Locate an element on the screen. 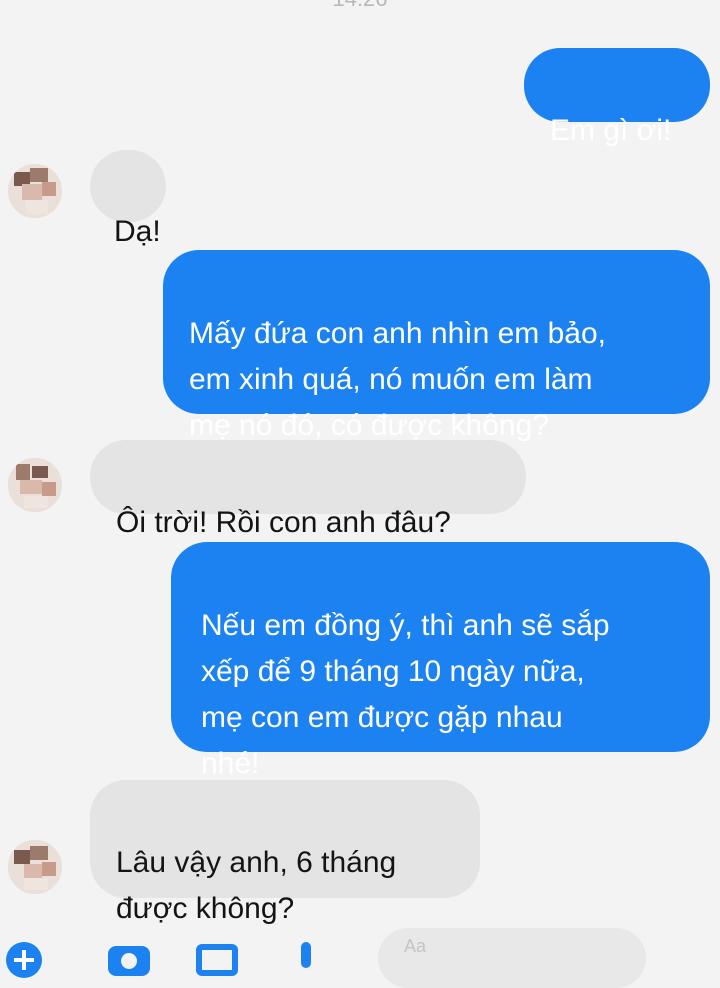 The image size is (720, 988). camera-icon is located at coordinates (129, 960).